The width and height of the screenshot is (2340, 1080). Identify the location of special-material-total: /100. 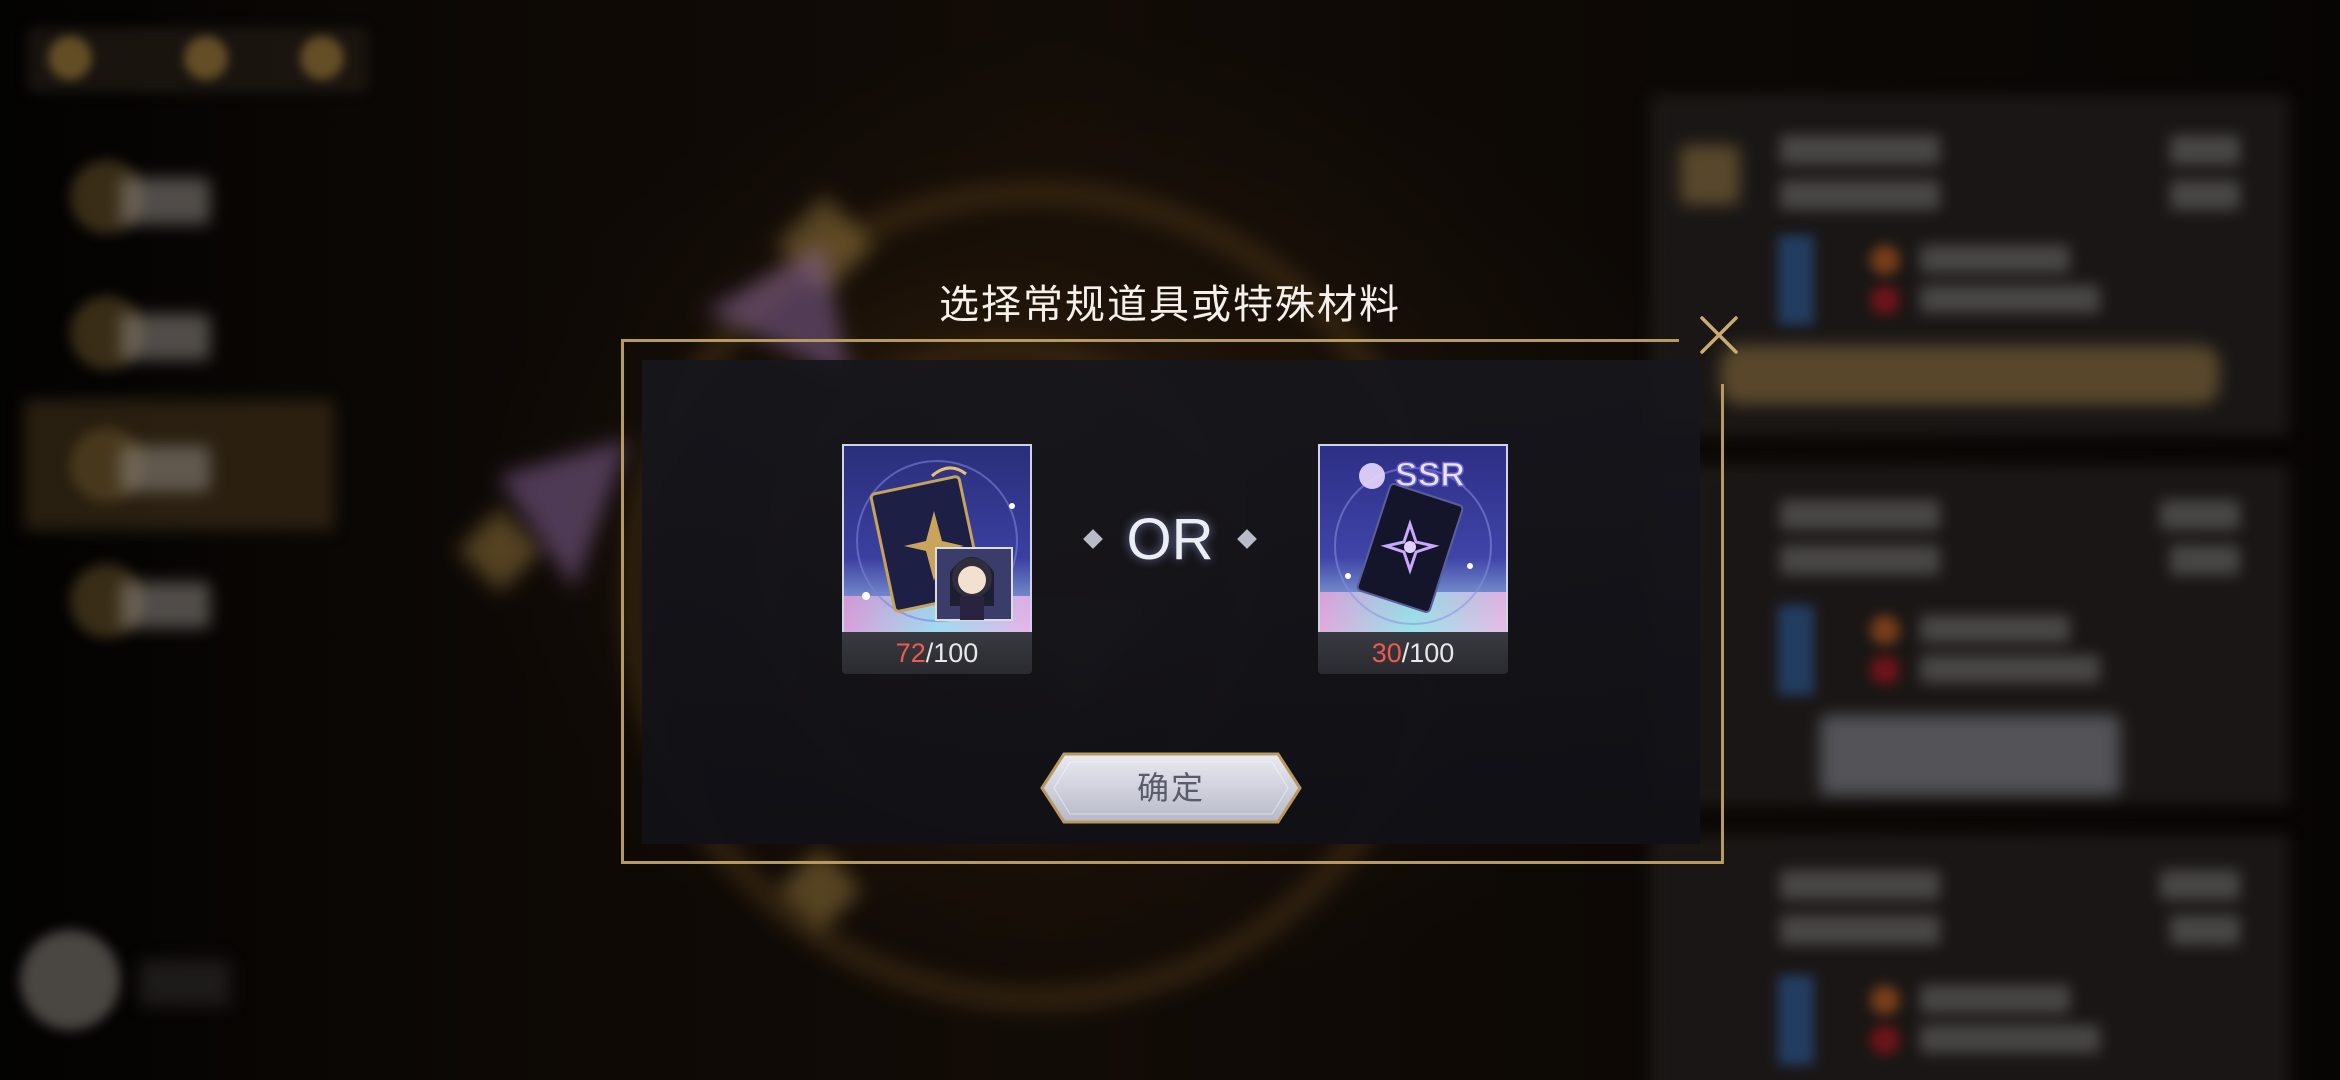
(1428, 653).